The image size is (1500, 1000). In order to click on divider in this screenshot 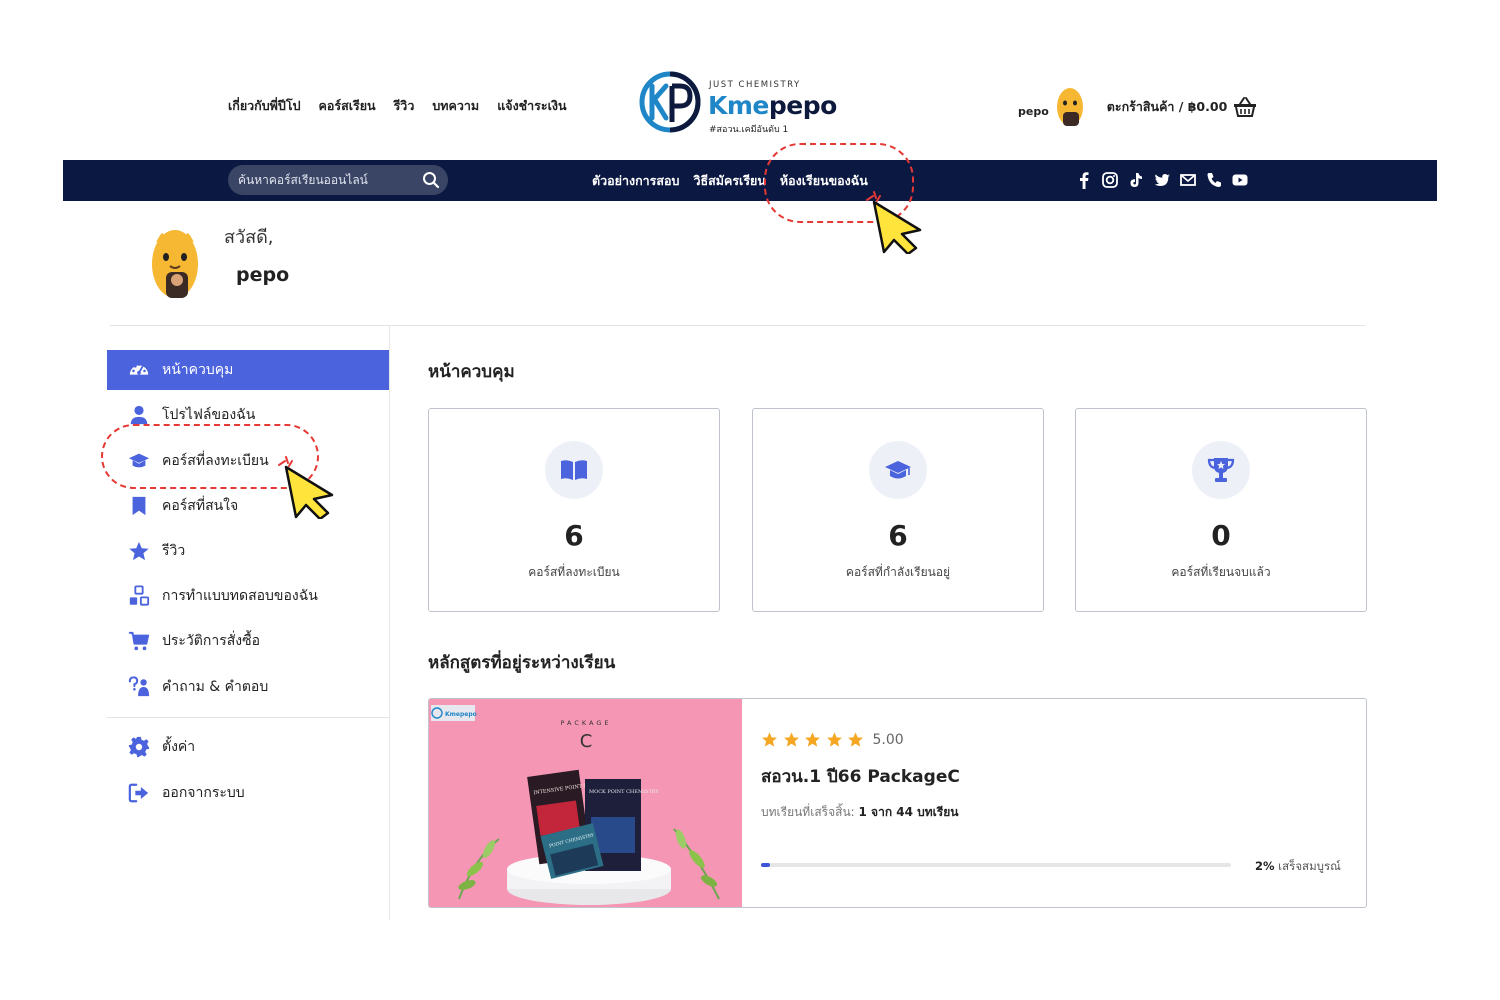, I will do `click(737, 325)`.